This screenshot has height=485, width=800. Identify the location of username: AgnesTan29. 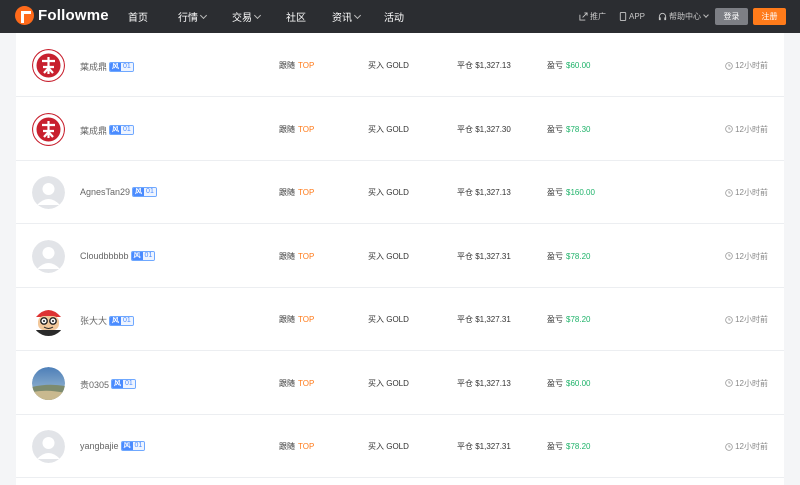
(105, 192).